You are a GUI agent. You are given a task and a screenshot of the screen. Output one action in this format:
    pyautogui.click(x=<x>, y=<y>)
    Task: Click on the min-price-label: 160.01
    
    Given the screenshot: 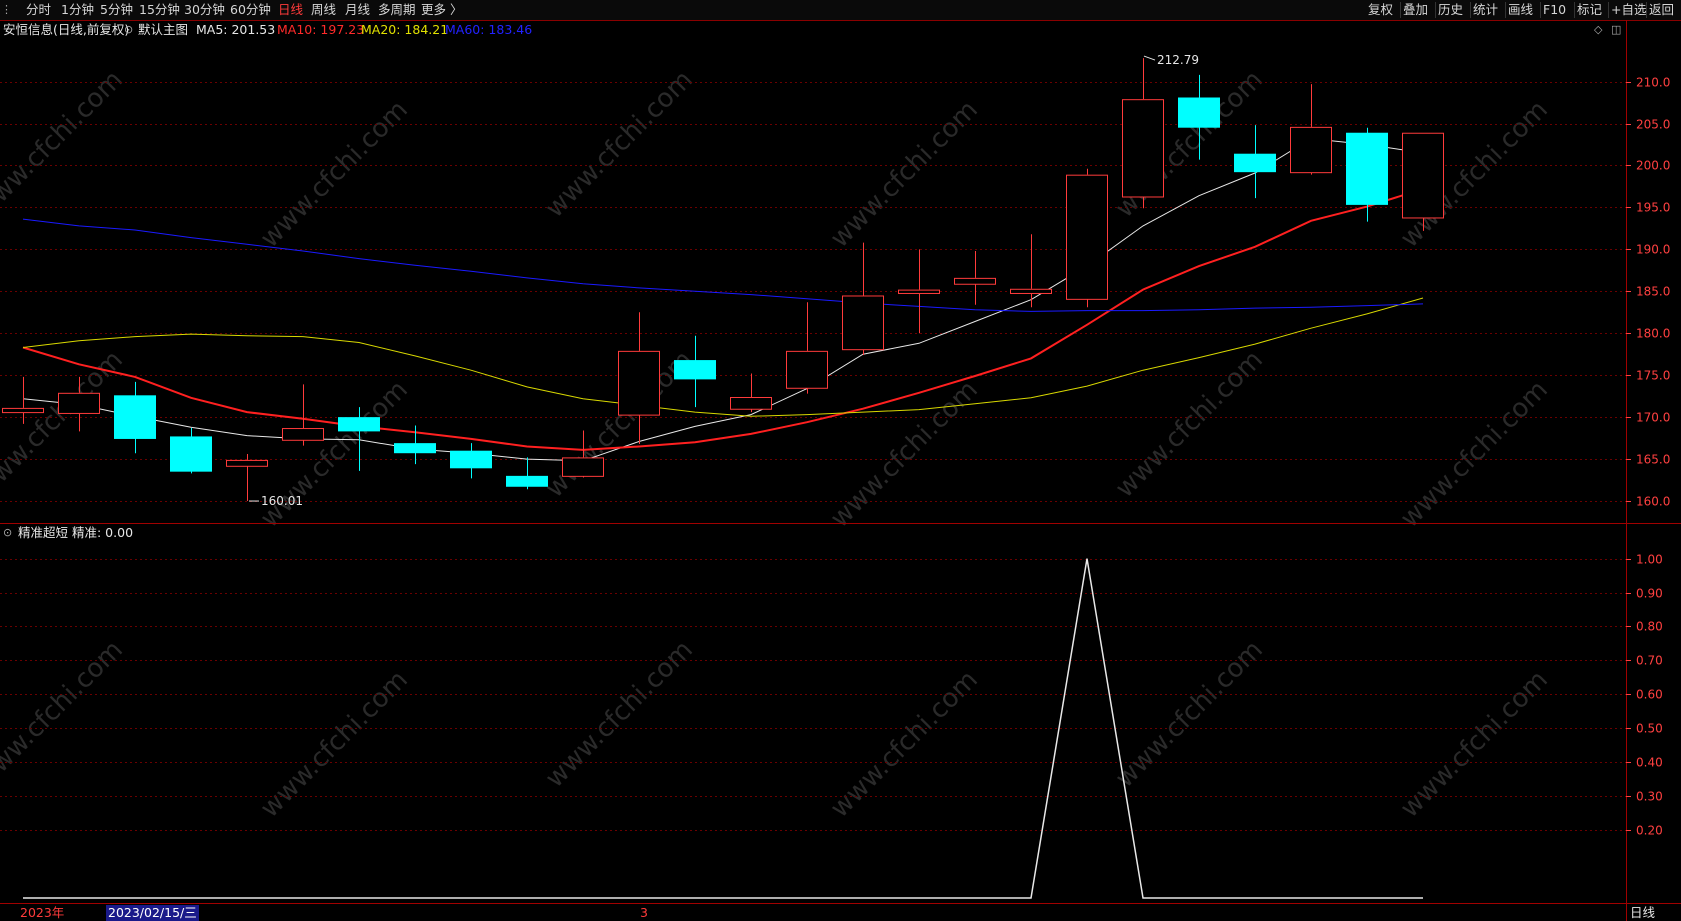 What is the action you would take?
    pyautogui.click(x=282, y=501)
    